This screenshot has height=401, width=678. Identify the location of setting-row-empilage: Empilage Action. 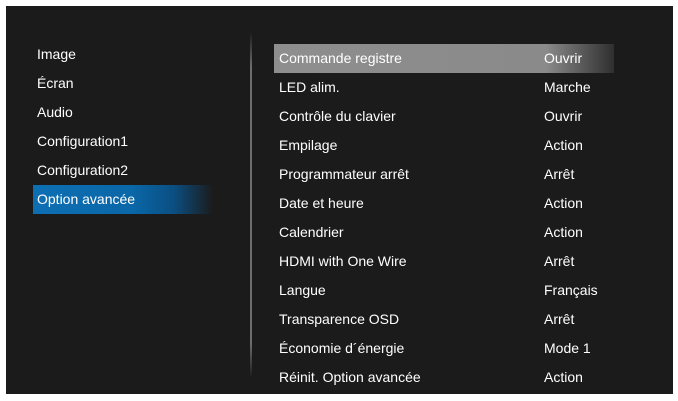
(444, 145).